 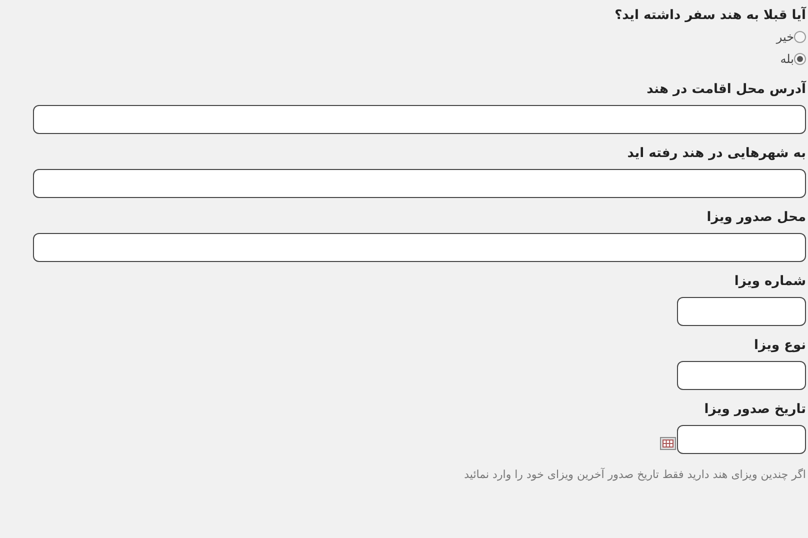 What do you see at coordinates (756, 218) in the screenshot?
I see `field-label: محل صدور ویزا` at bounding box center [756, 218].